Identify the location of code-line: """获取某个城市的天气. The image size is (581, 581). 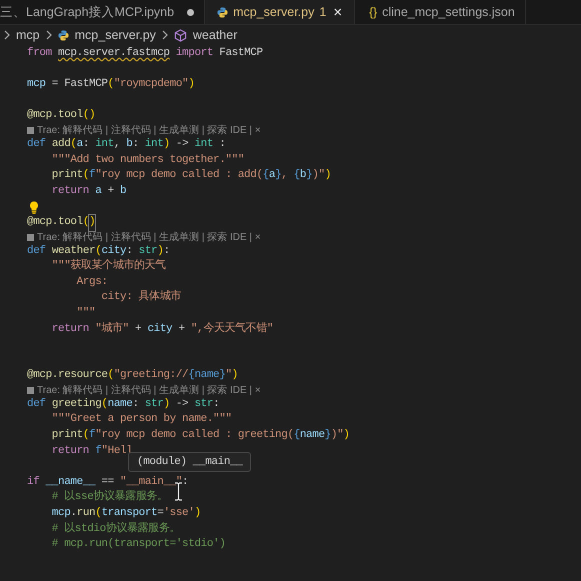
(108, 266).